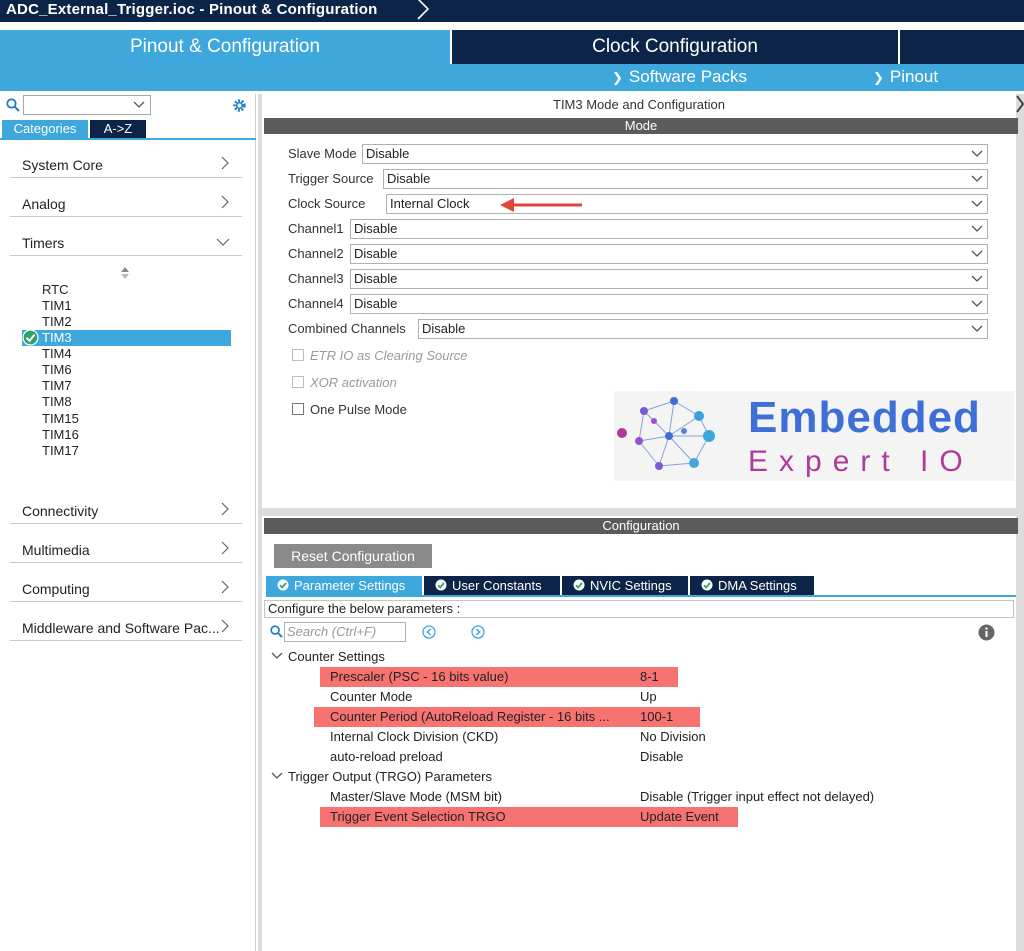  Describe the element at coordinates (429, 632) in the screenshot. I see `previous-match-icon` at that location.